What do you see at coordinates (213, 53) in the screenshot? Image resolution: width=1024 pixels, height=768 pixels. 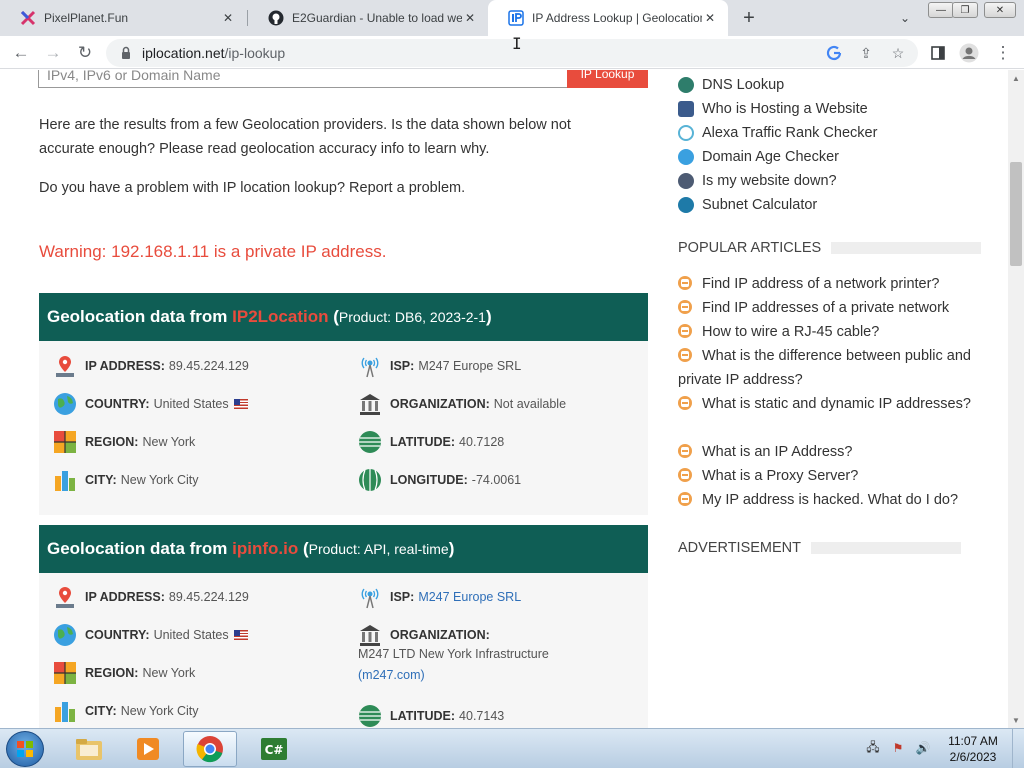 I see `url-text: iplocation.net/ip-lookup` at bounding box center [213, 53].